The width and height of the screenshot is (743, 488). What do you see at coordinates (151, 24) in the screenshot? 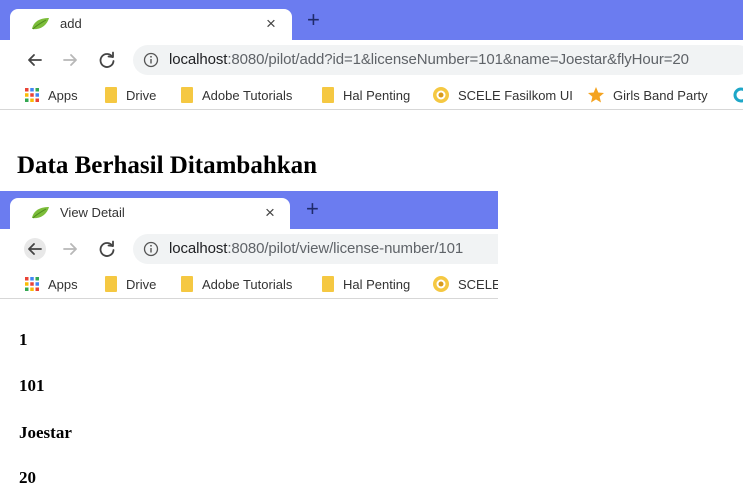
I see `tab-add: add ×` at bounding box center [151, 24].